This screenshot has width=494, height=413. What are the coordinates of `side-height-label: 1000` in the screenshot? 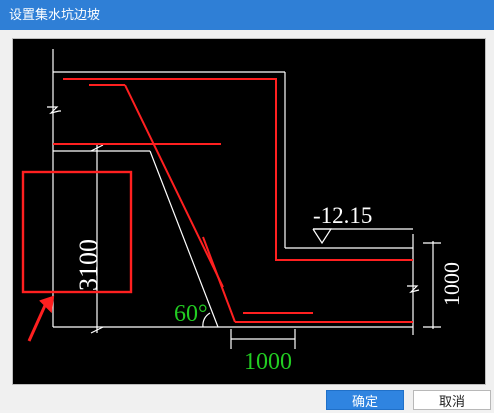 It's located at (451, 284).